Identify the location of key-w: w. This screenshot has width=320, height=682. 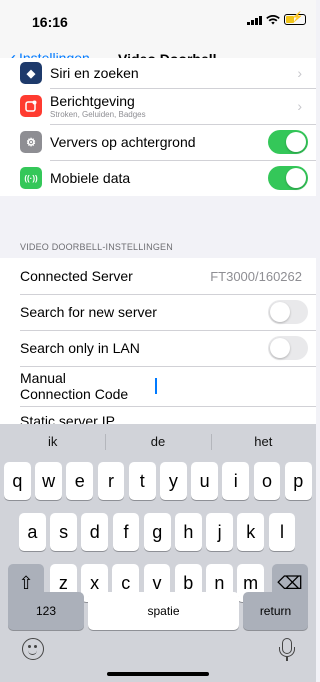
(48, 481).